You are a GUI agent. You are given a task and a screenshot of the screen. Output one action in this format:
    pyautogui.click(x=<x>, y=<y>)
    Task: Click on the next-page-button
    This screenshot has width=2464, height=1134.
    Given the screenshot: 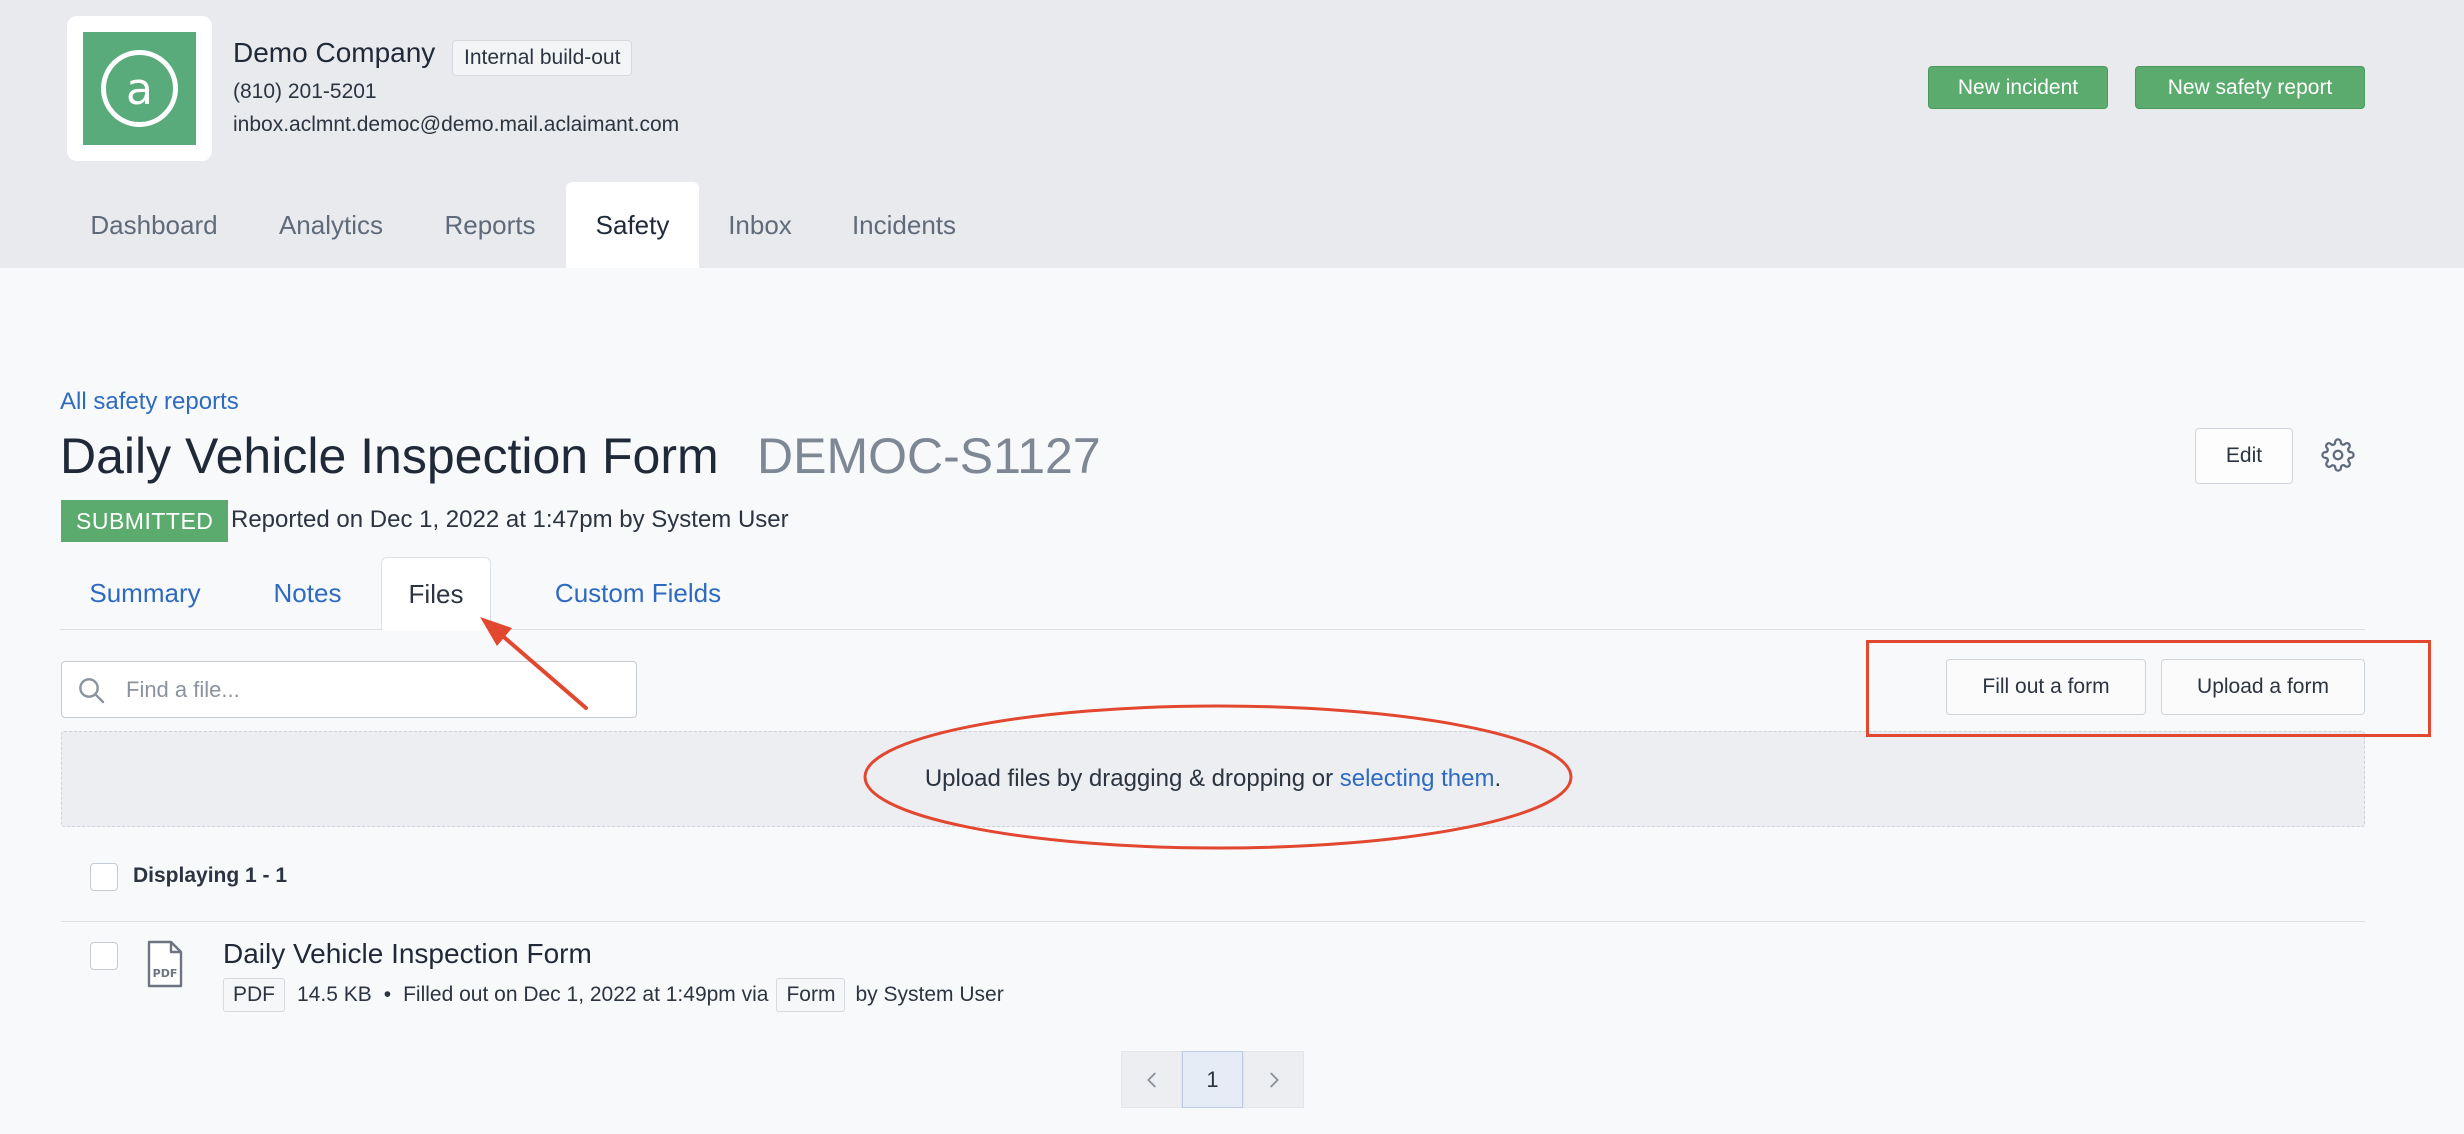 What is the action you would take?
    pyautogui.click(x=1273, y=1079)
    